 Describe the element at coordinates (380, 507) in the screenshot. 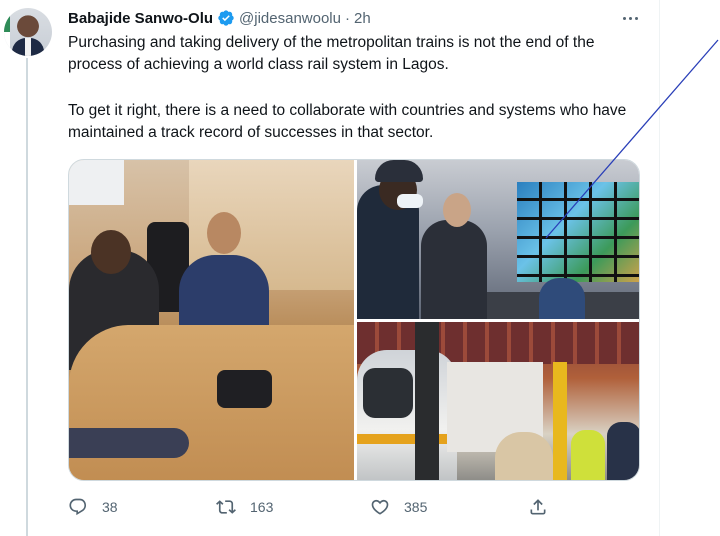

I see `like-icon` at that location.